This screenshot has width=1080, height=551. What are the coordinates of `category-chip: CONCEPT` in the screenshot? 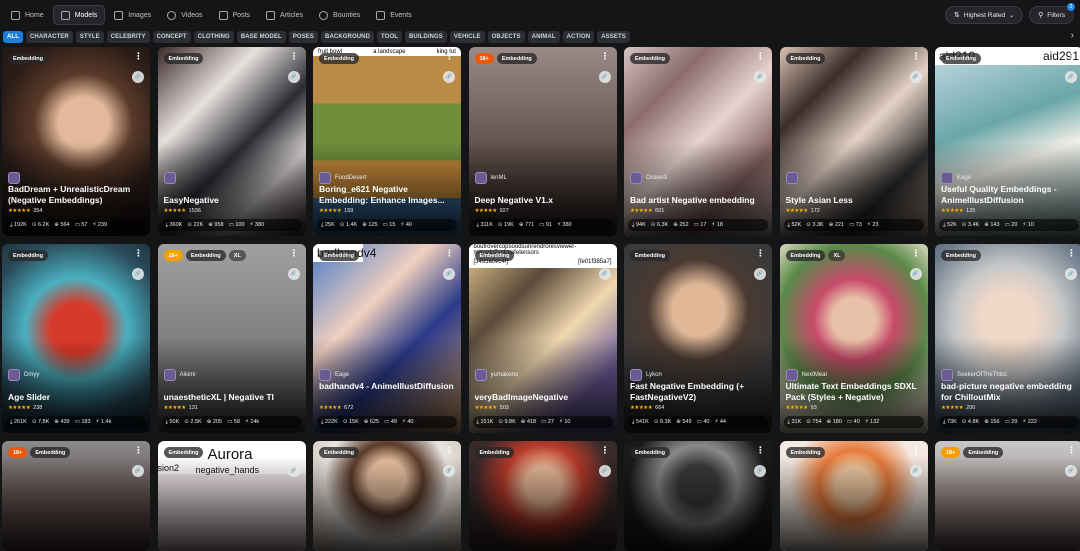 It's located at (171, 37).